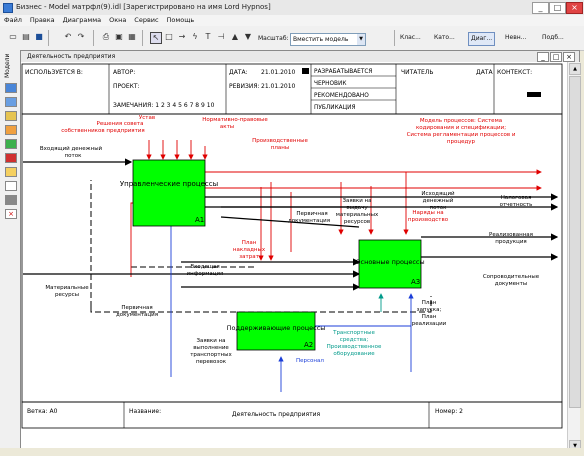 The width and height of the screenshot is (584, 456). I want to click on box-management-num: A1, so click(199, 220).